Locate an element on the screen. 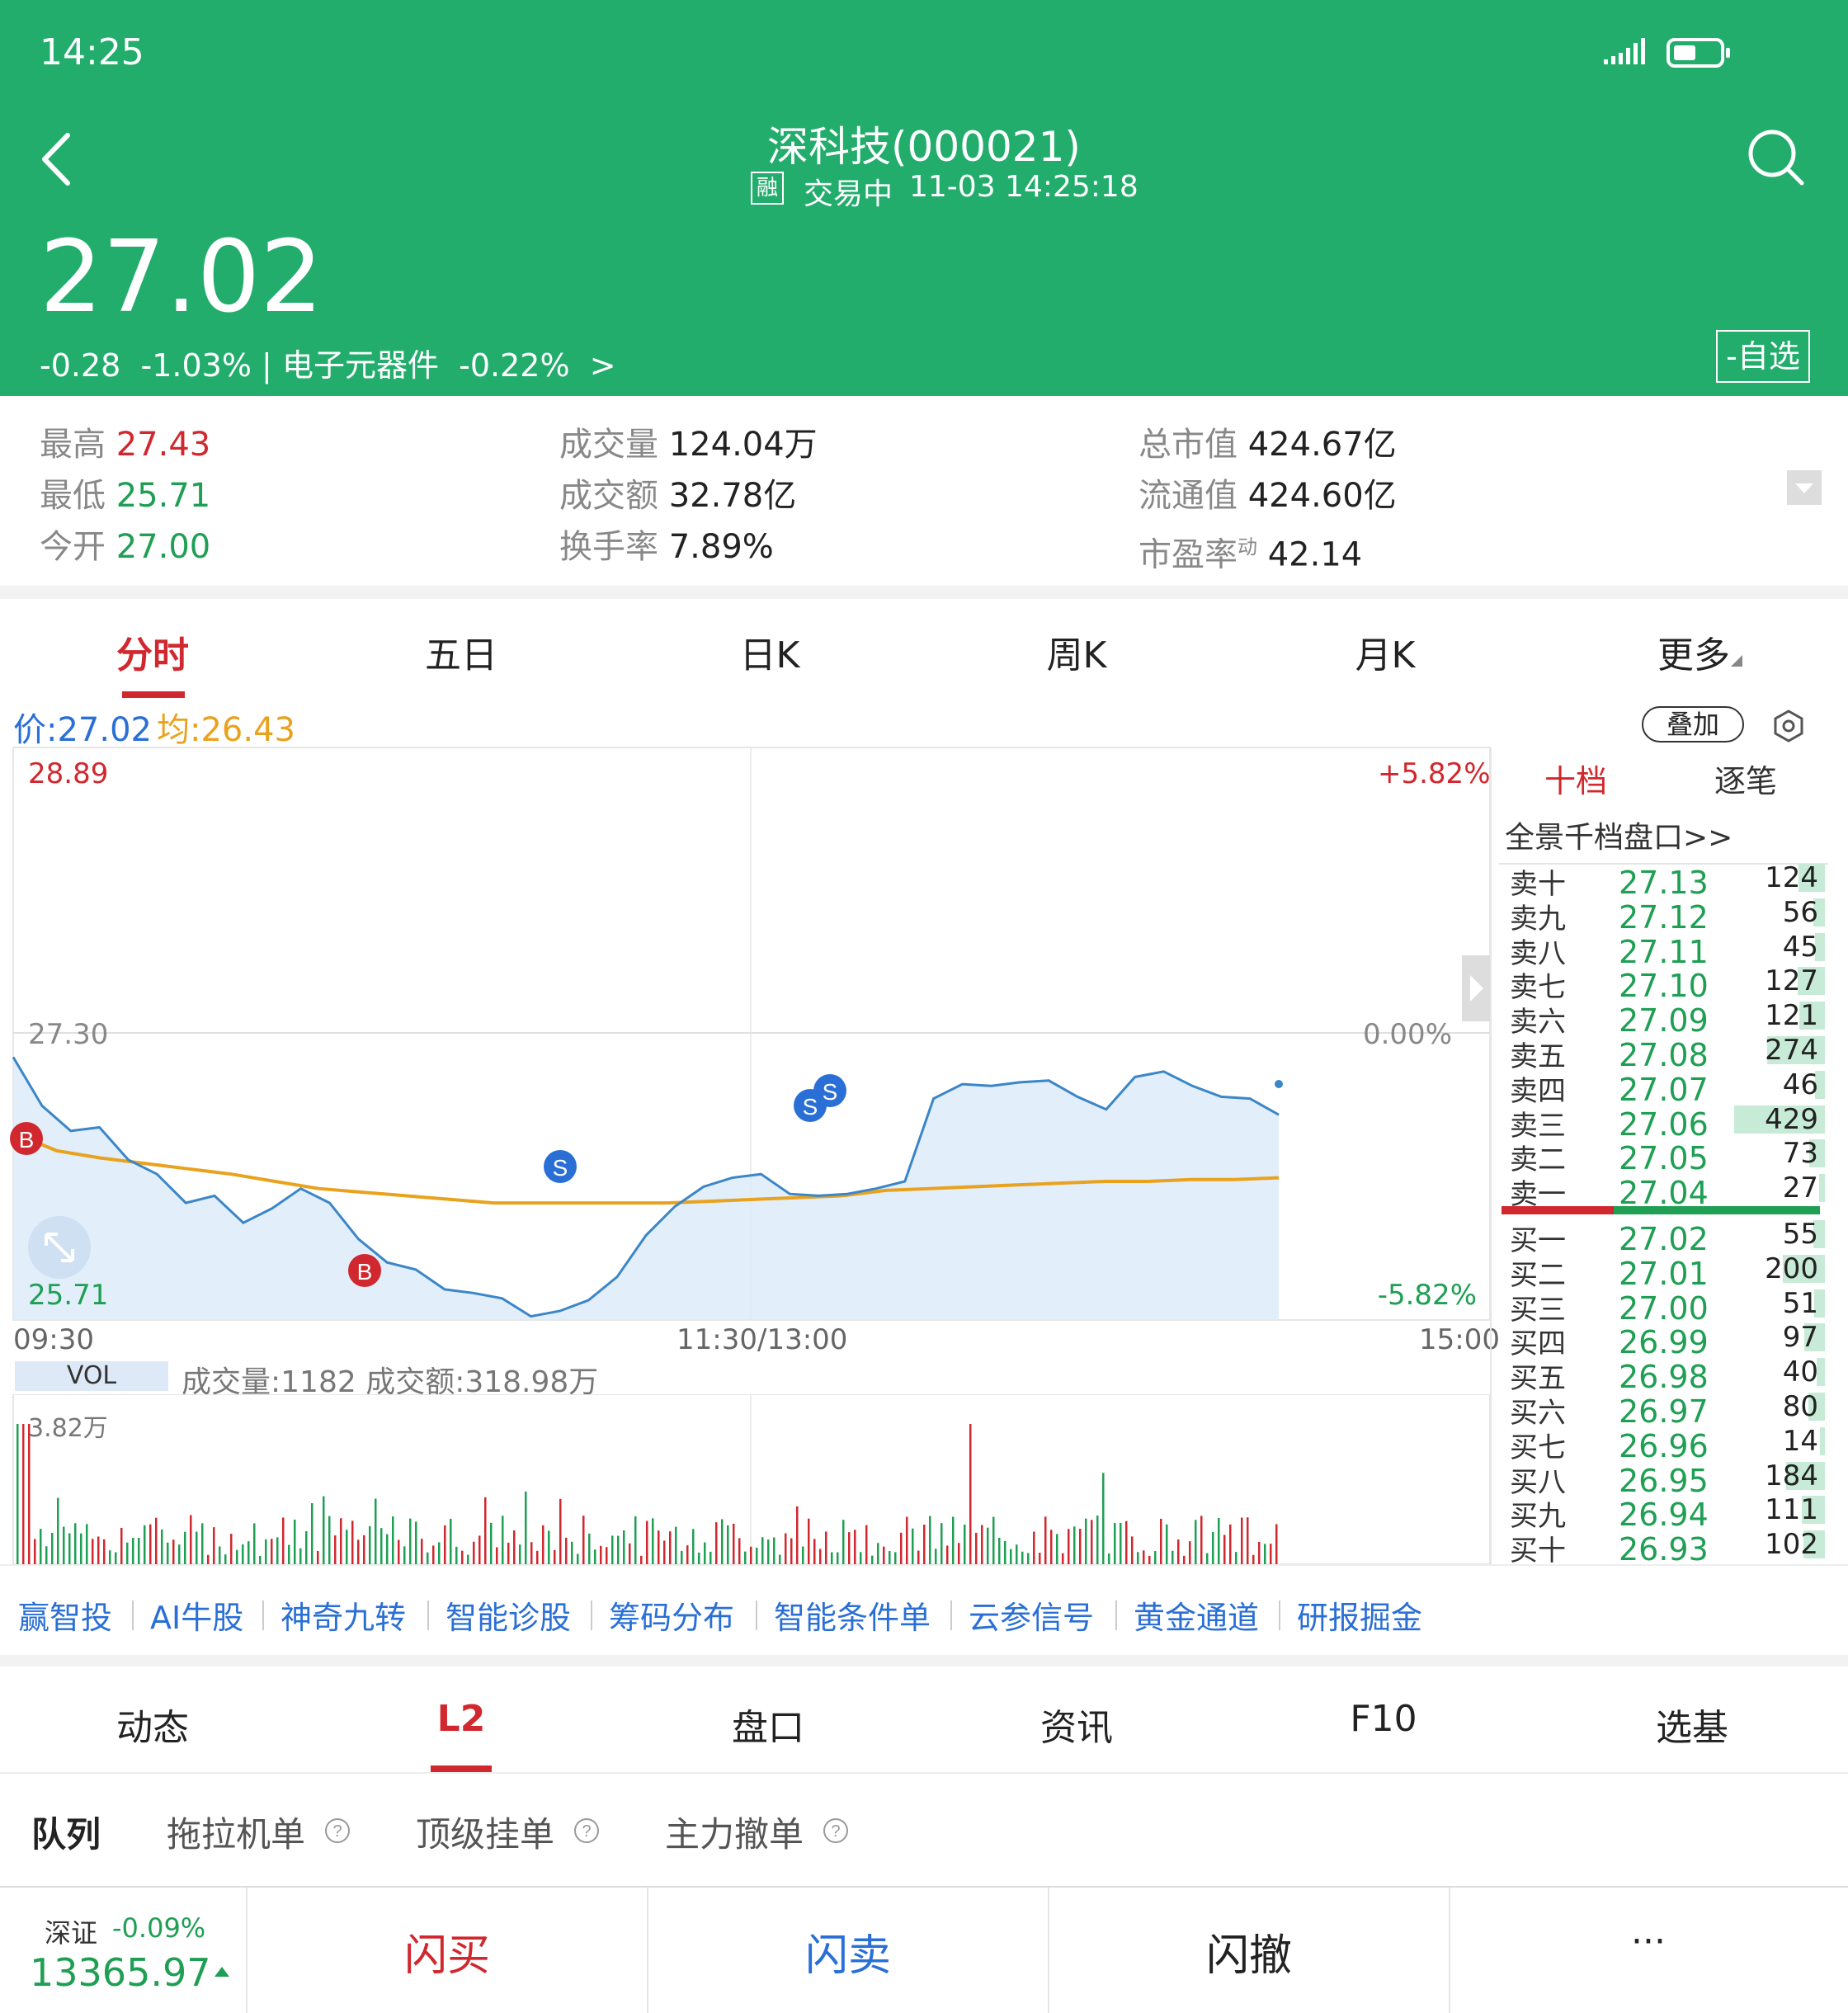 This screenshot has width=1848, height=2013. tab-month-k: 月K is located at coordinates (1385, 651).